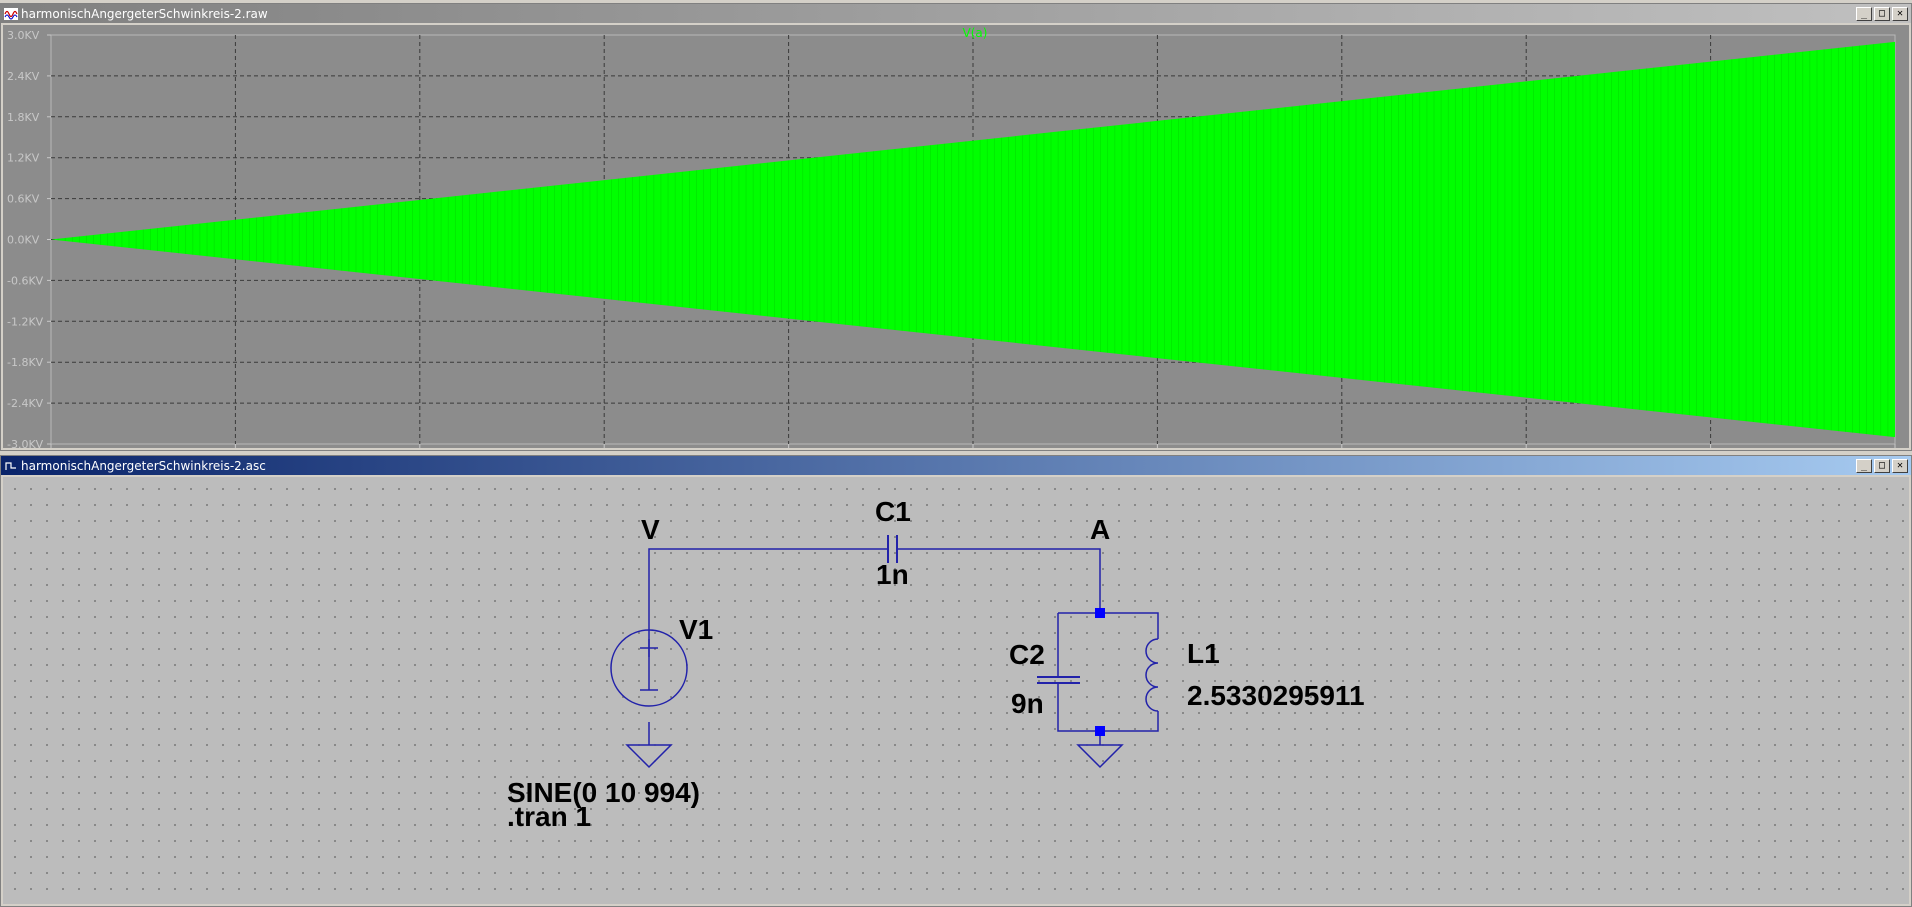 The image size is (1912, 907). Describe the element at coordinates (893, 511) in the screenshot. I see `c1-name-label: C1` at that location.